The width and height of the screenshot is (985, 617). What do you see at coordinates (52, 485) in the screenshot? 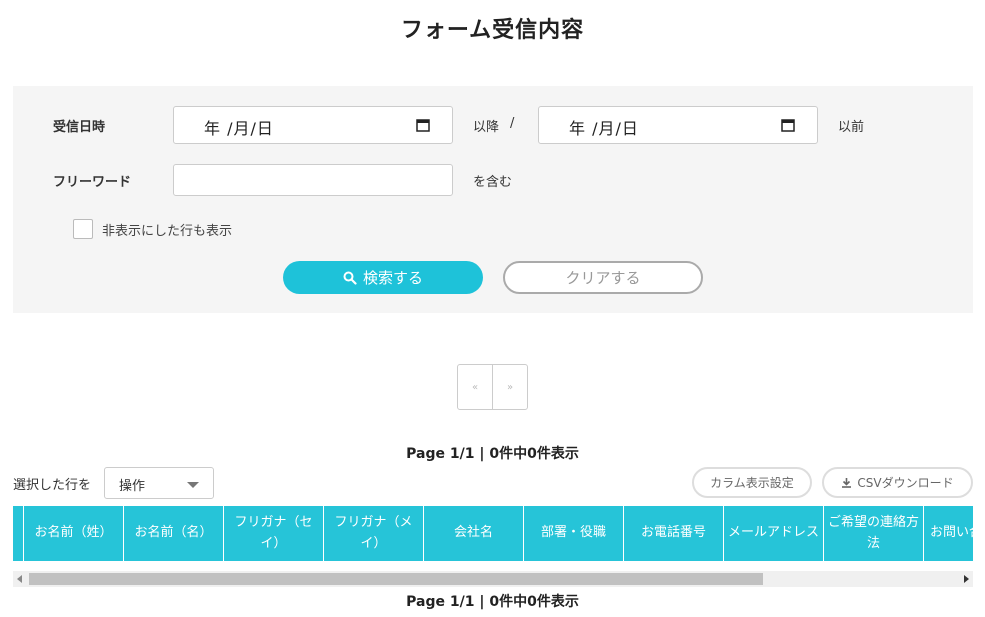
I see `bulk-action-label: 選択した行を` at bounding box center [52, 485].